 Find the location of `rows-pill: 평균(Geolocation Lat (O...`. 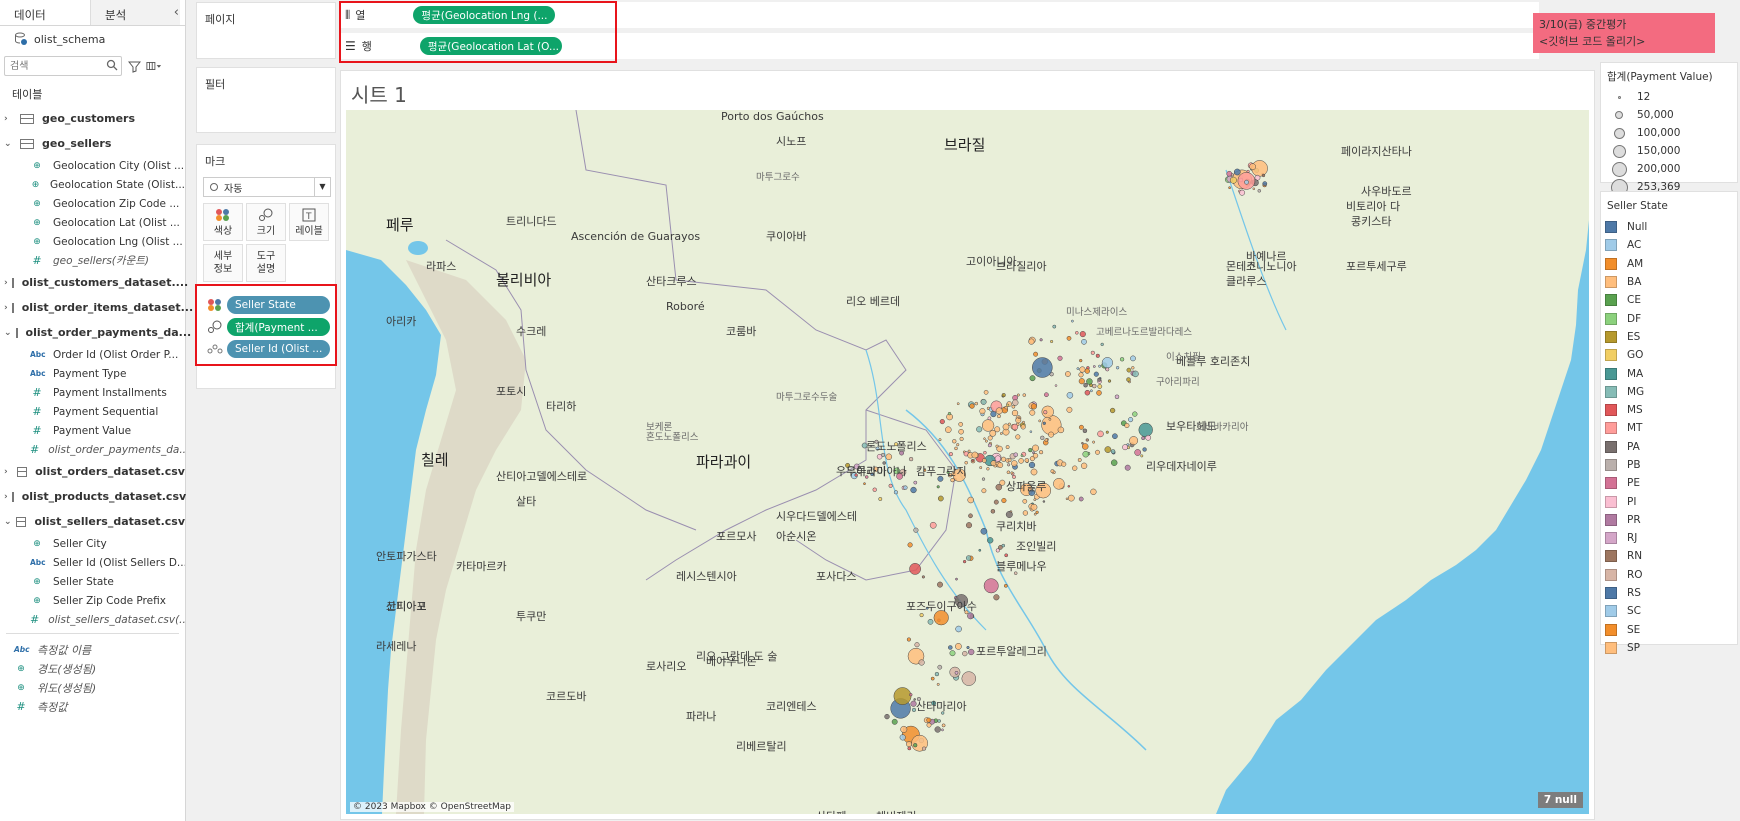

rows-pill: 평균(Geolocation Lat (O... is located at coordinates (490, 46).